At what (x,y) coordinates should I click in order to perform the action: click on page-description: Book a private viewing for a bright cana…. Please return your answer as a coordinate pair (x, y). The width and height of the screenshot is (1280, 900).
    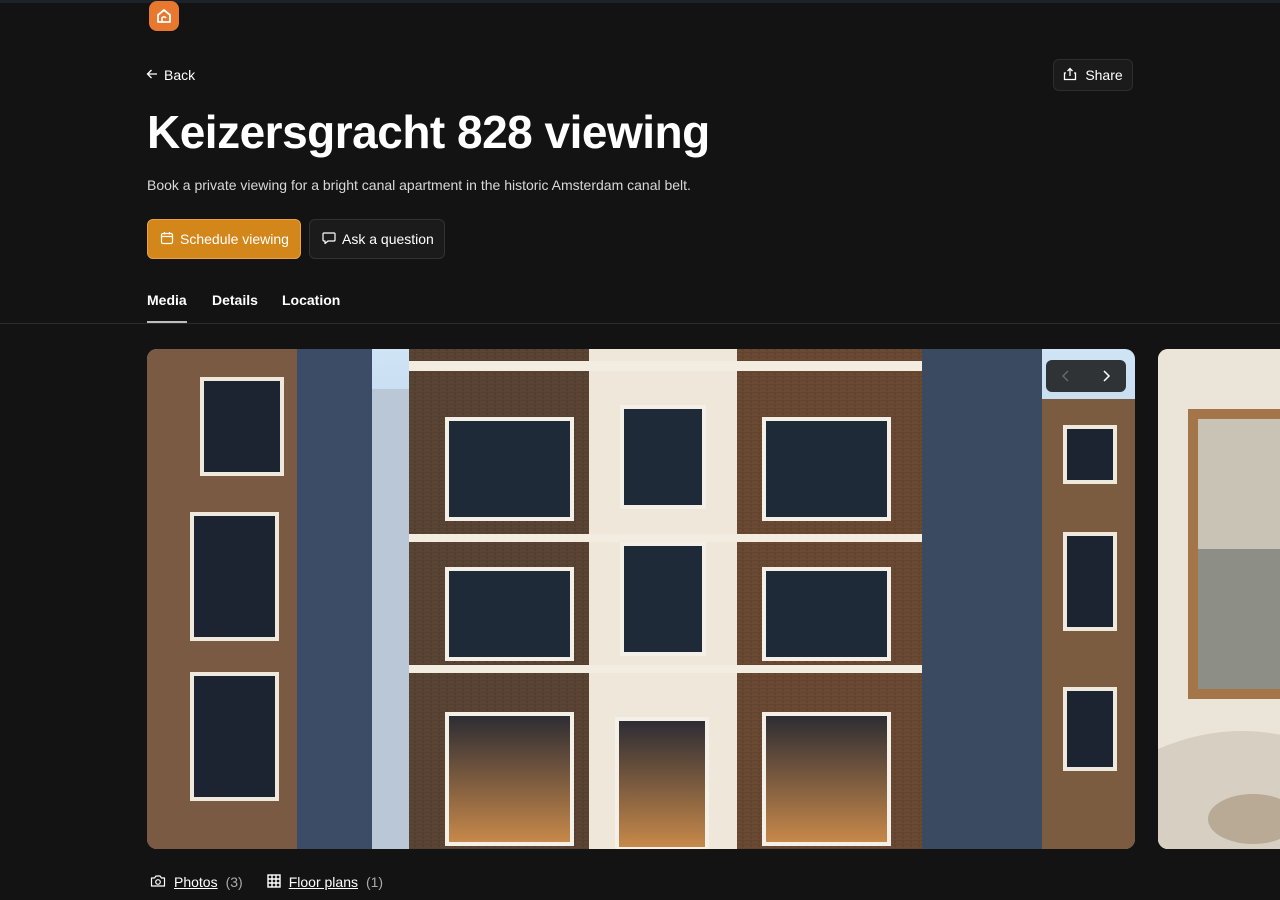
    Looking at the image, I should click on (419, 185).